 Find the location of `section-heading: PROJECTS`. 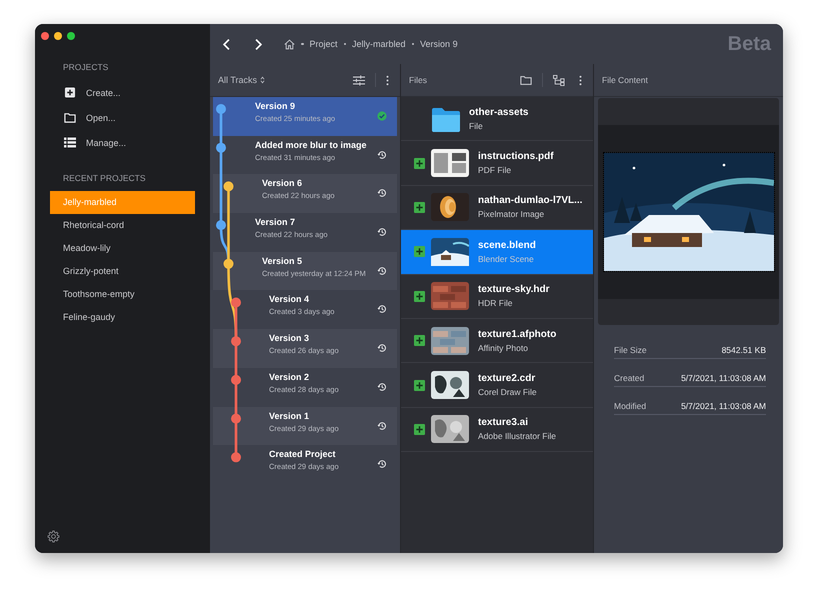

section-heading: PROJECTS is located at coordinates (86, 67).